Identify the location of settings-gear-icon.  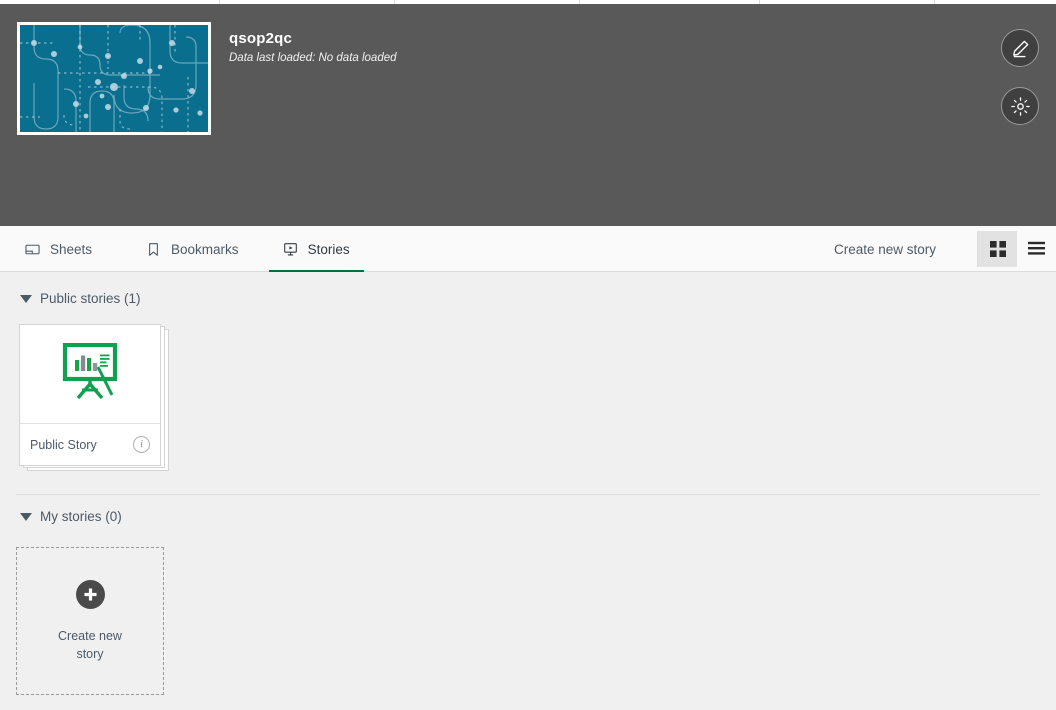
(1020, 106).